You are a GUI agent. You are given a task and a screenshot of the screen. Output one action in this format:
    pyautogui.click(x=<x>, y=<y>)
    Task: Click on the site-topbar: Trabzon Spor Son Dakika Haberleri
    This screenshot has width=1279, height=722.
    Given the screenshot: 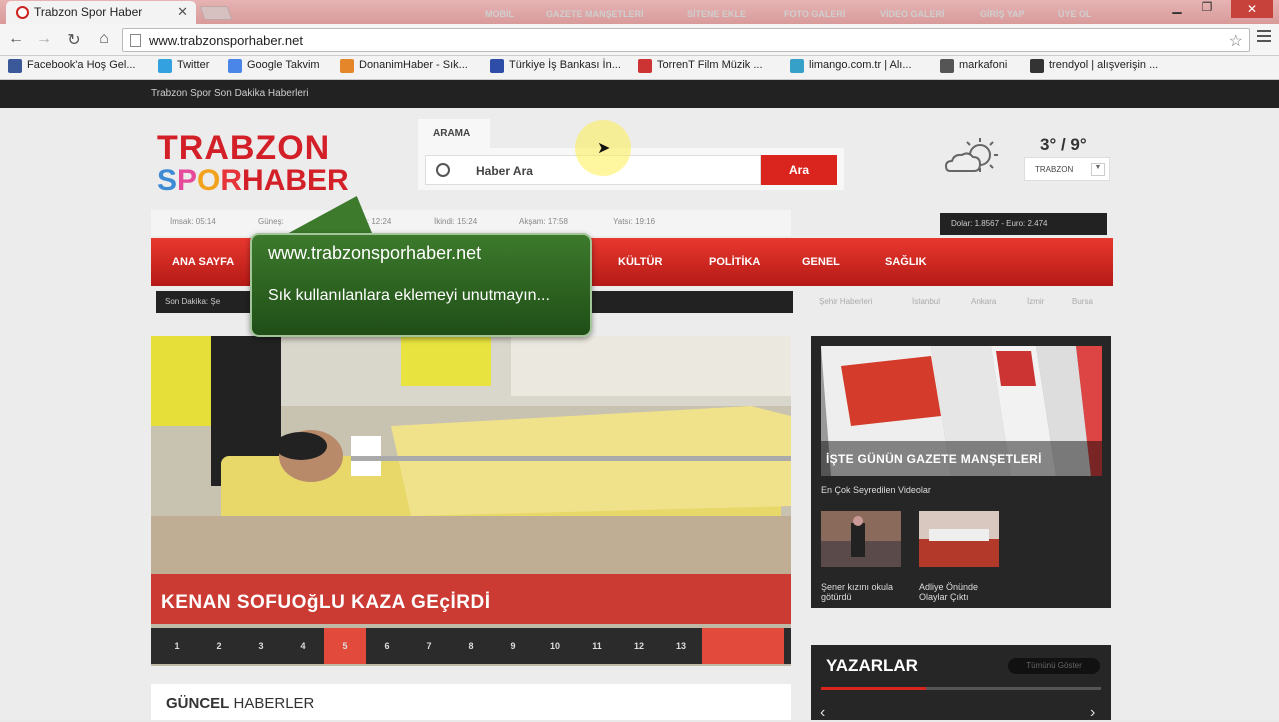 What is the action you would take?
    pyautogui.click(x=639, y=94)
    